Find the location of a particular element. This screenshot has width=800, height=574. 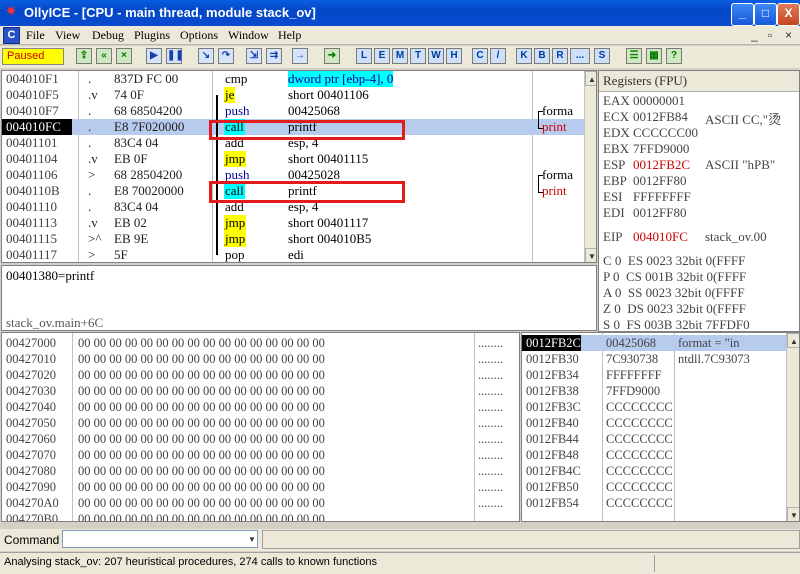

windows-button: W is located at coordinates (436, 56).